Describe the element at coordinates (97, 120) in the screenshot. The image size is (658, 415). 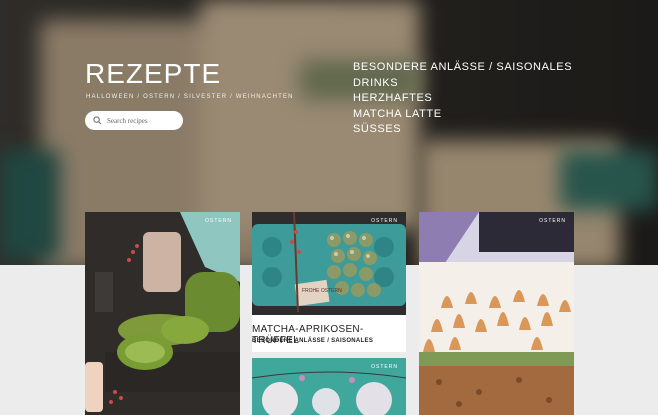
I see `search-icon` at that location.